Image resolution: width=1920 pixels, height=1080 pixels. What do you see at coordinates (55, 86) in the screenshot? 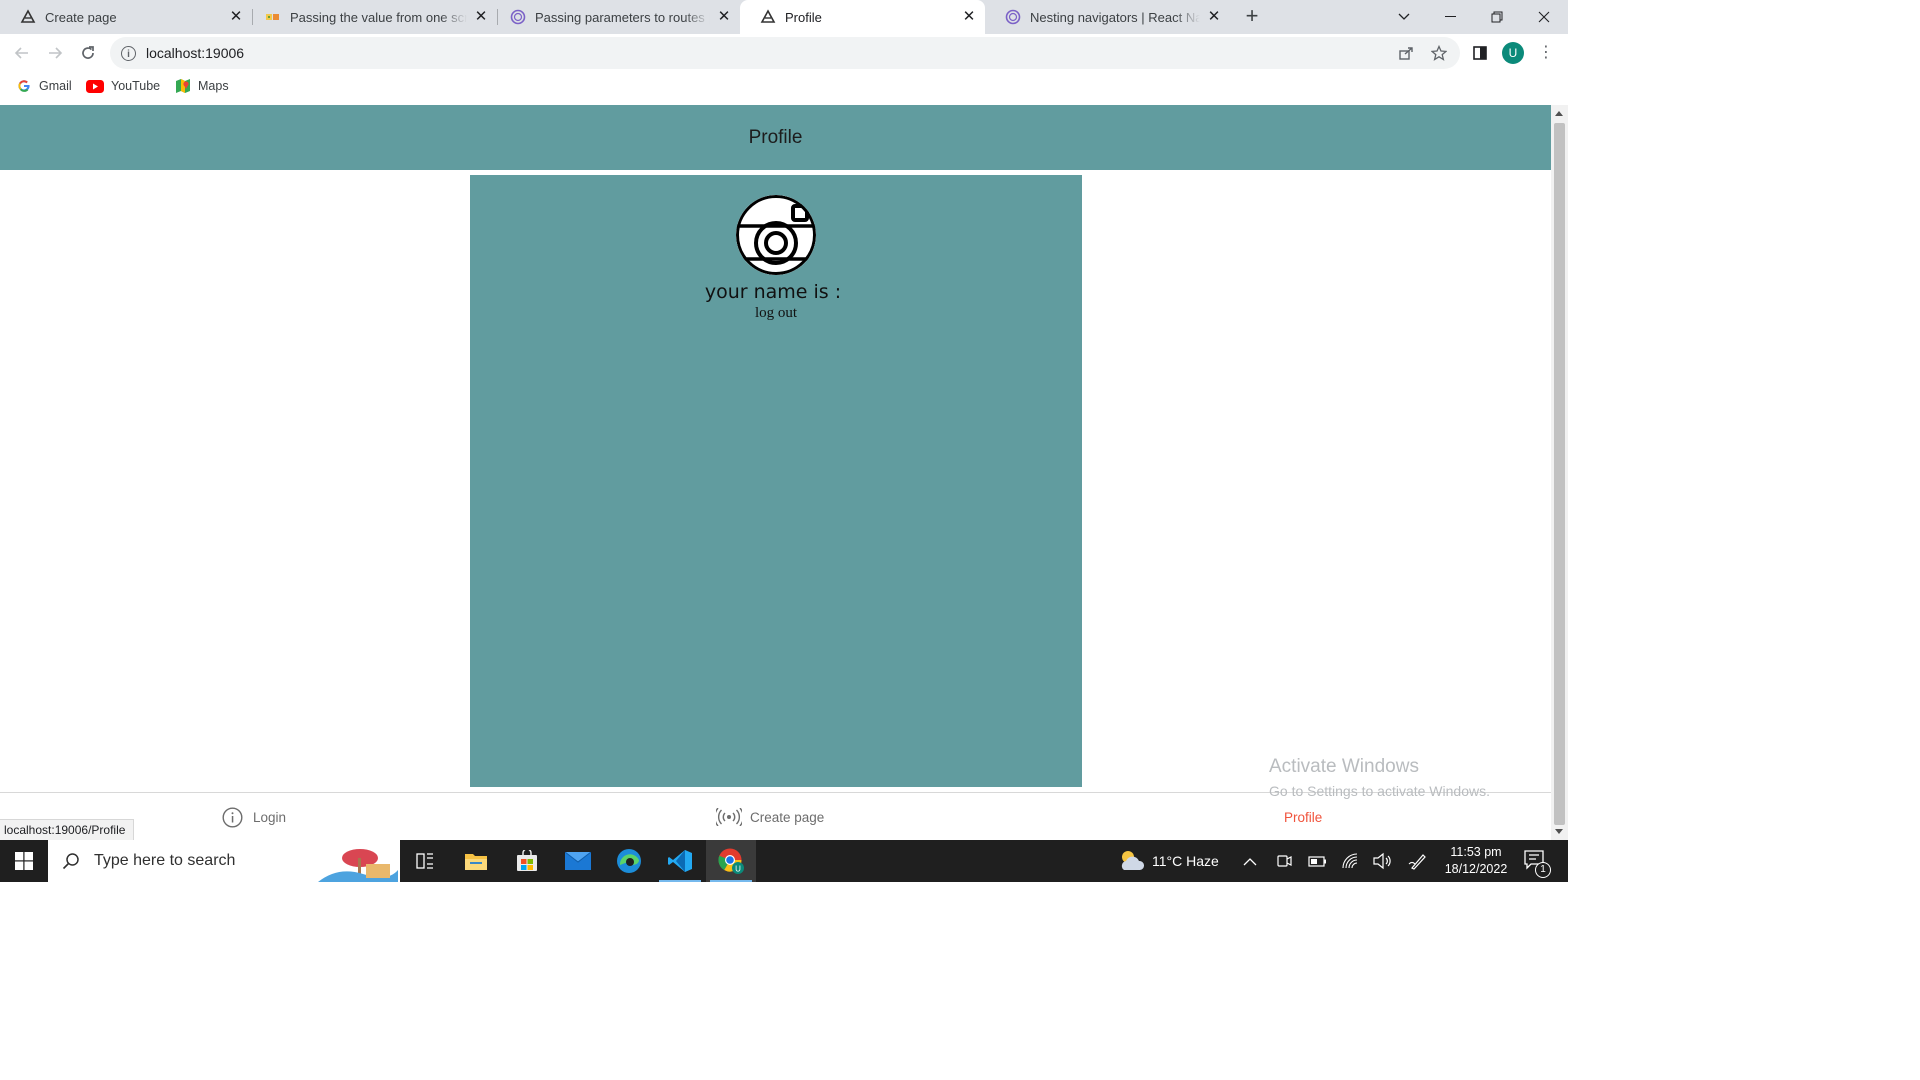
I see `bookmark-label: Gmail` at bounding box center [55, 86].